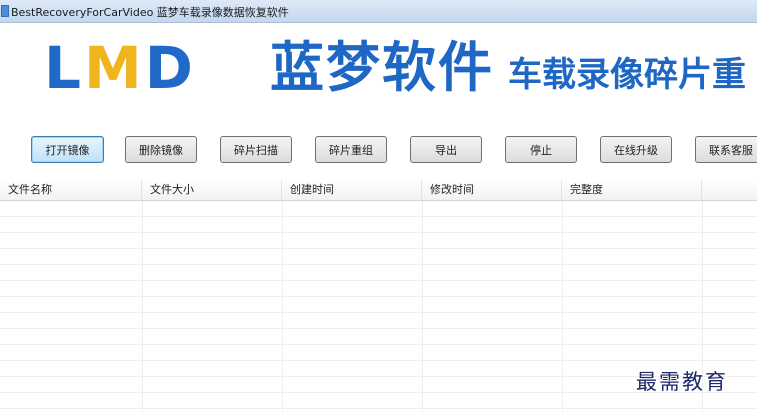  I want to click on delete-image-button: 删除镜像, so click(161, 149).